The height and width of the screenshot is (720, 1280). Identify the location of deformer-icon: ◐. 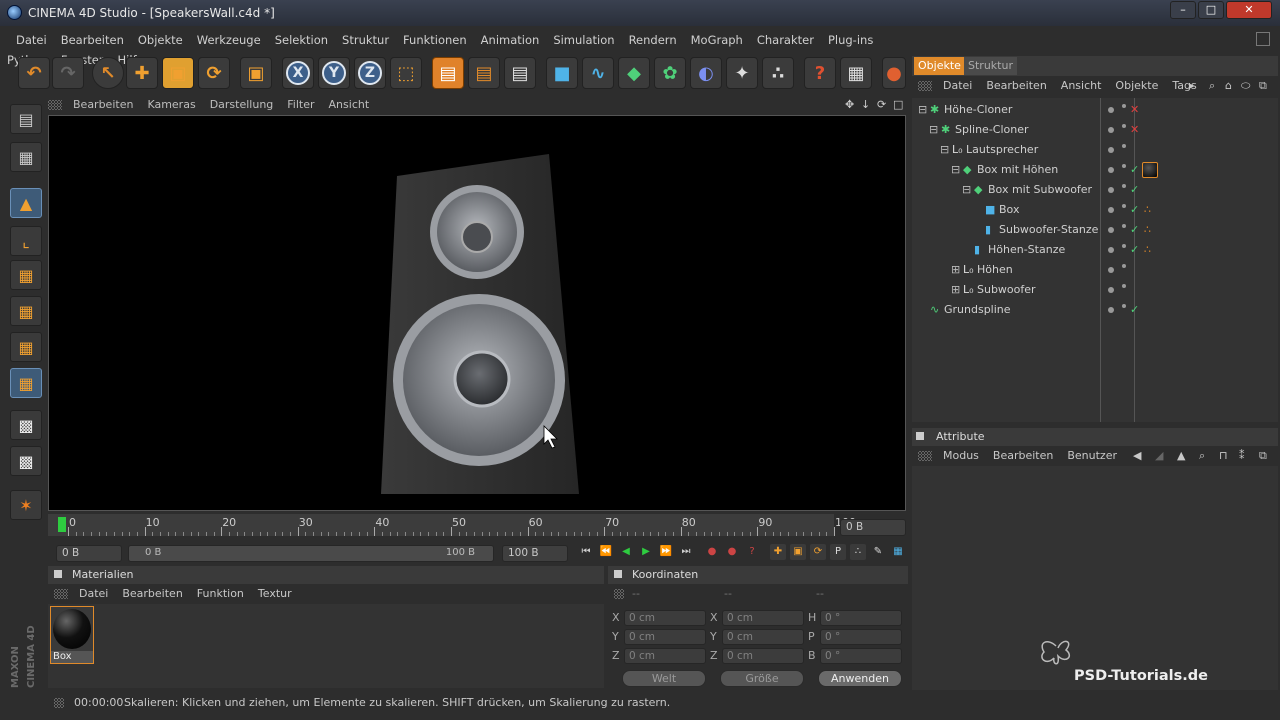
(706, 73).